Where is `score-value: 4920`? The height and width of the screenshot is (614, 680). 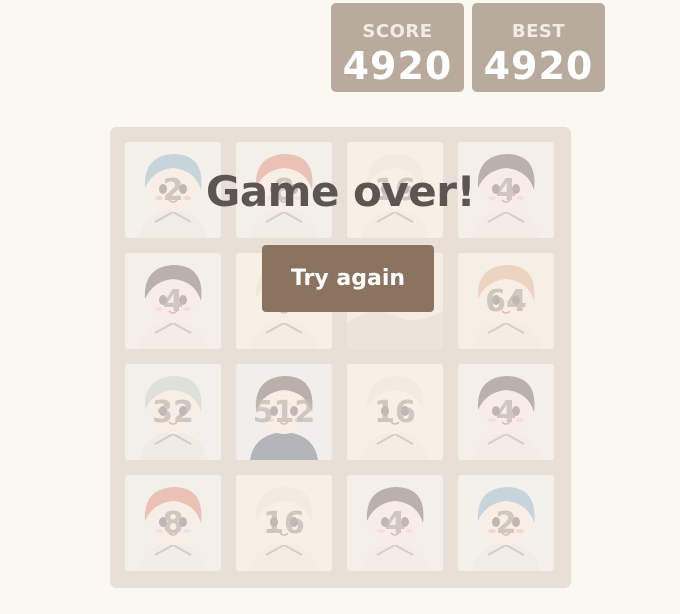
score-value: 4920 is located at coordinates (397, 66).